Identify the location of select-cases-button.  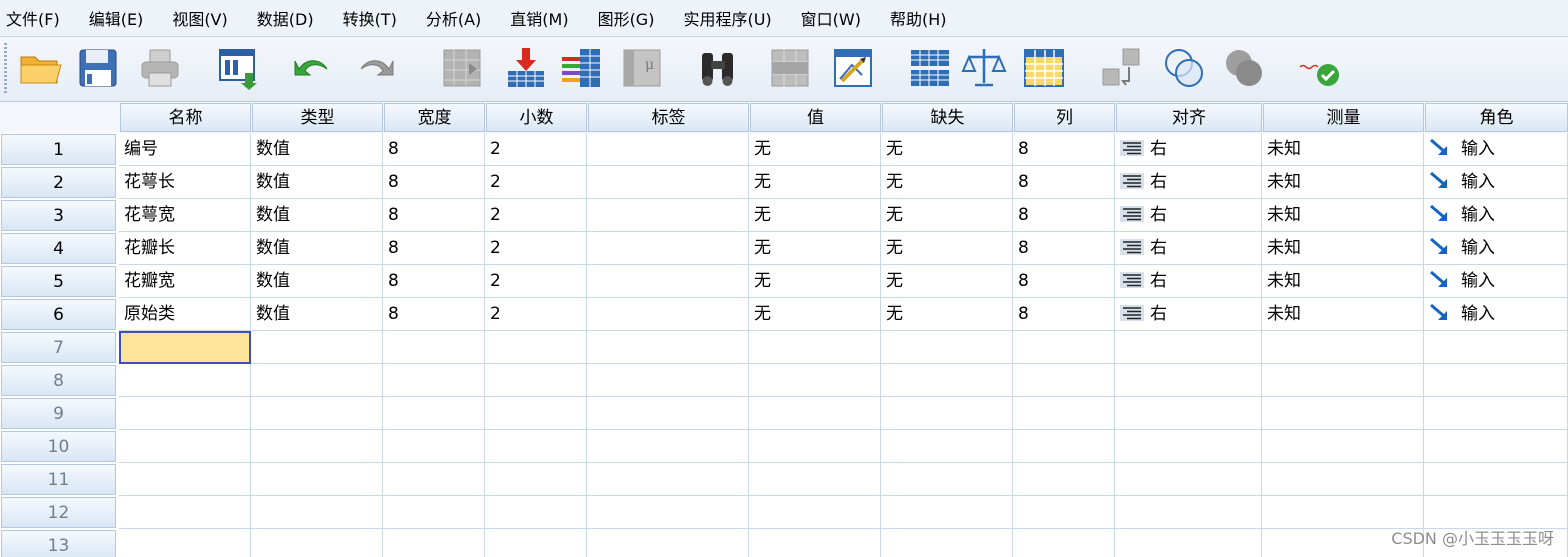
(1044, 70).